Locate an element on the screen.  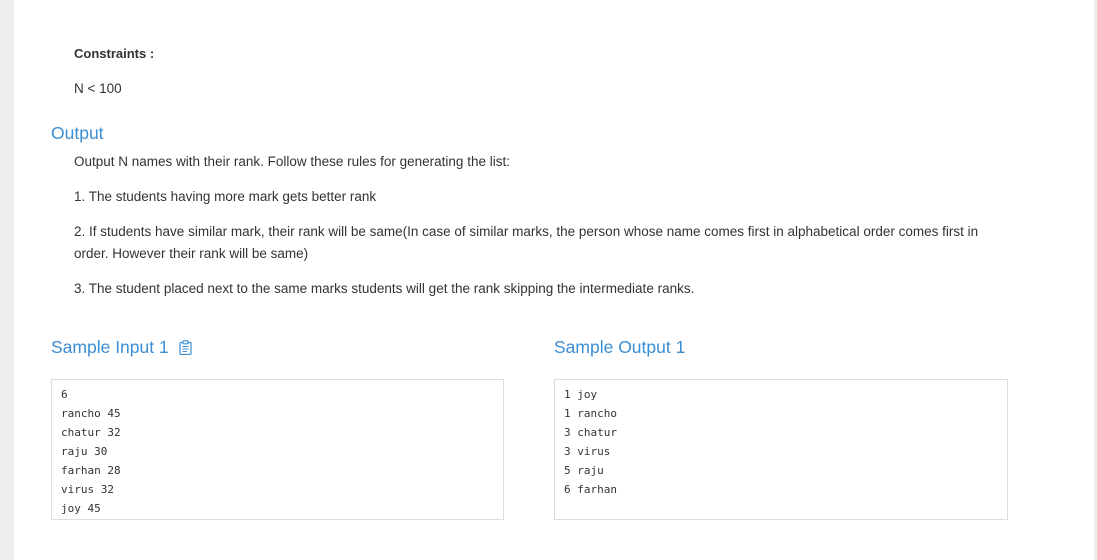
sample-input-heading: Sample Input 1 is located at coordinates (121, 347).